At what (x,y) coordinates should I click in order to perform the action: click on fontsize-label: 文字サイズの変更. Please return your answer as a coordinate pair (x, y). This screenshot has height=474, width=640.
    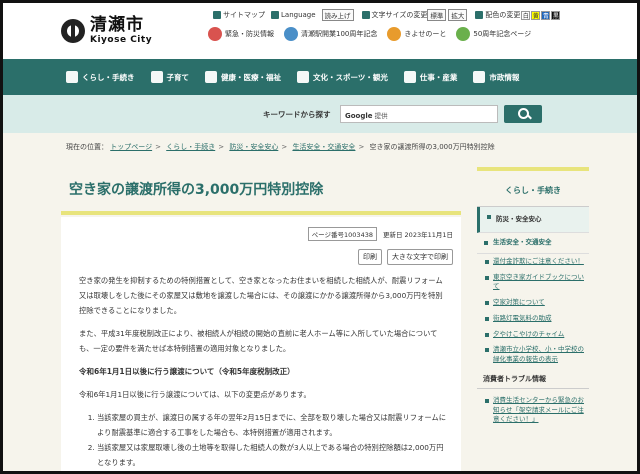
    Looking at the image, I should click on (399, 15).